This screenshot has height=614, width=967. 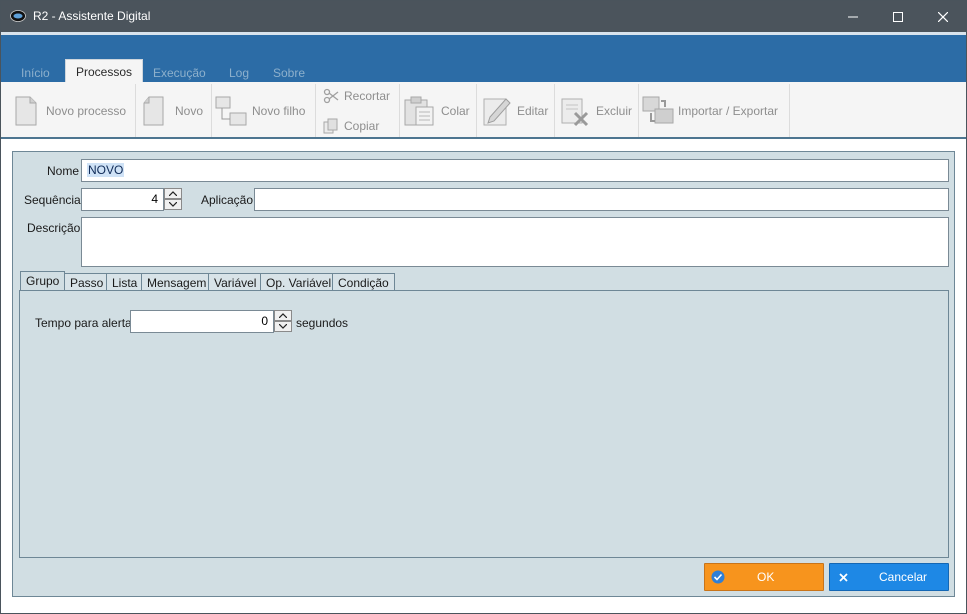 I want to click on nome-input: NOVO, so click(x=515, y=170).